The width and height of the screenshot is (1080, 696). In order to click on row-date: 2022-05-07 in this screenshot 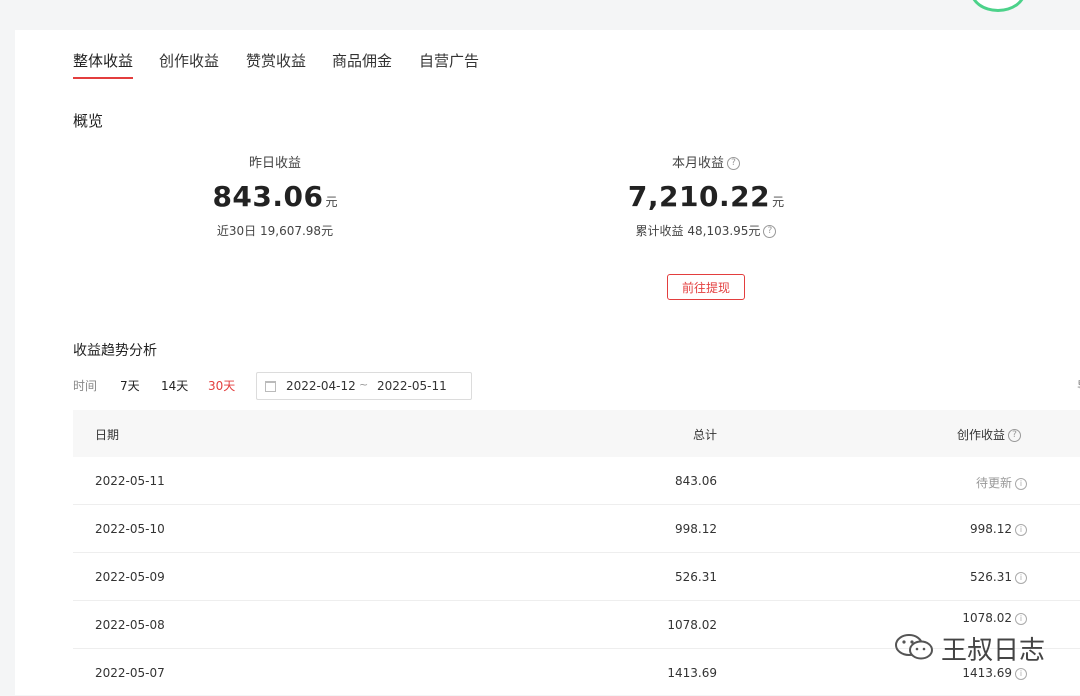, I will do `click(130, 673)`.